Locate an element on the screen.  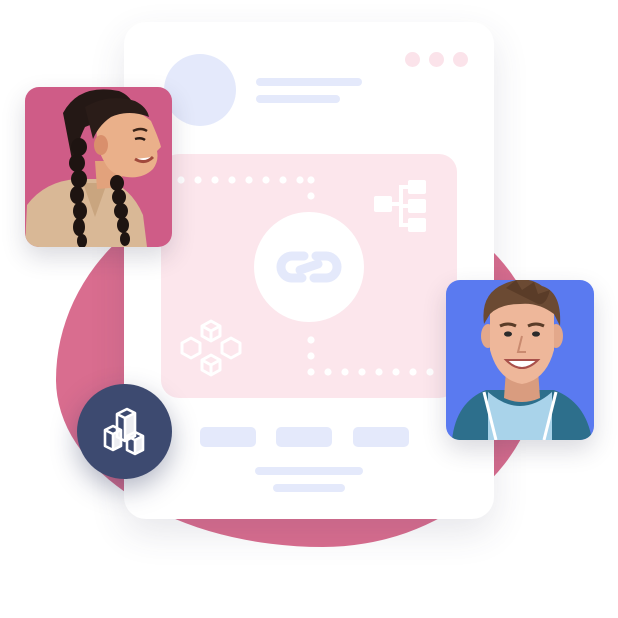
stacked-blocks-icon is located at coordinates (124, 431).